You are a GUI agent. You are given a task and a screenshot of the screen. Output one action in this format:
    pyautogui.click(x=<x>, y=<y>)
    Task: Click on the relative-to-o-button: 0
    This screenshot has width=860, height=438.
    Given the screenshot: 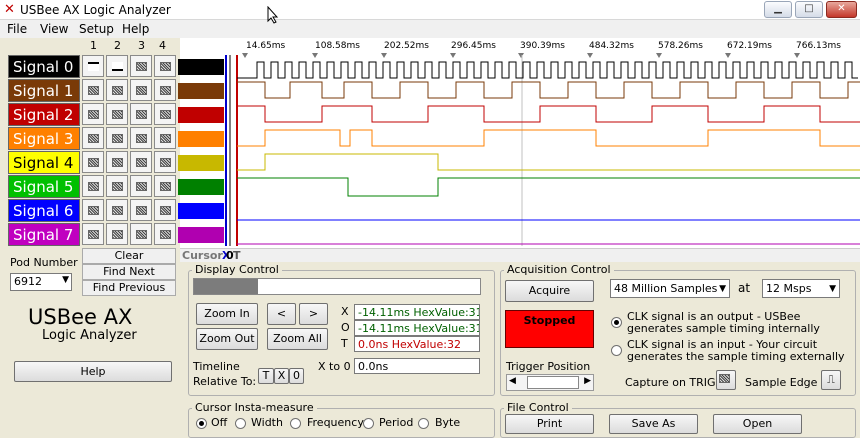 What is the action you would take?
    pyautogui.click(x=296, y=376)
    